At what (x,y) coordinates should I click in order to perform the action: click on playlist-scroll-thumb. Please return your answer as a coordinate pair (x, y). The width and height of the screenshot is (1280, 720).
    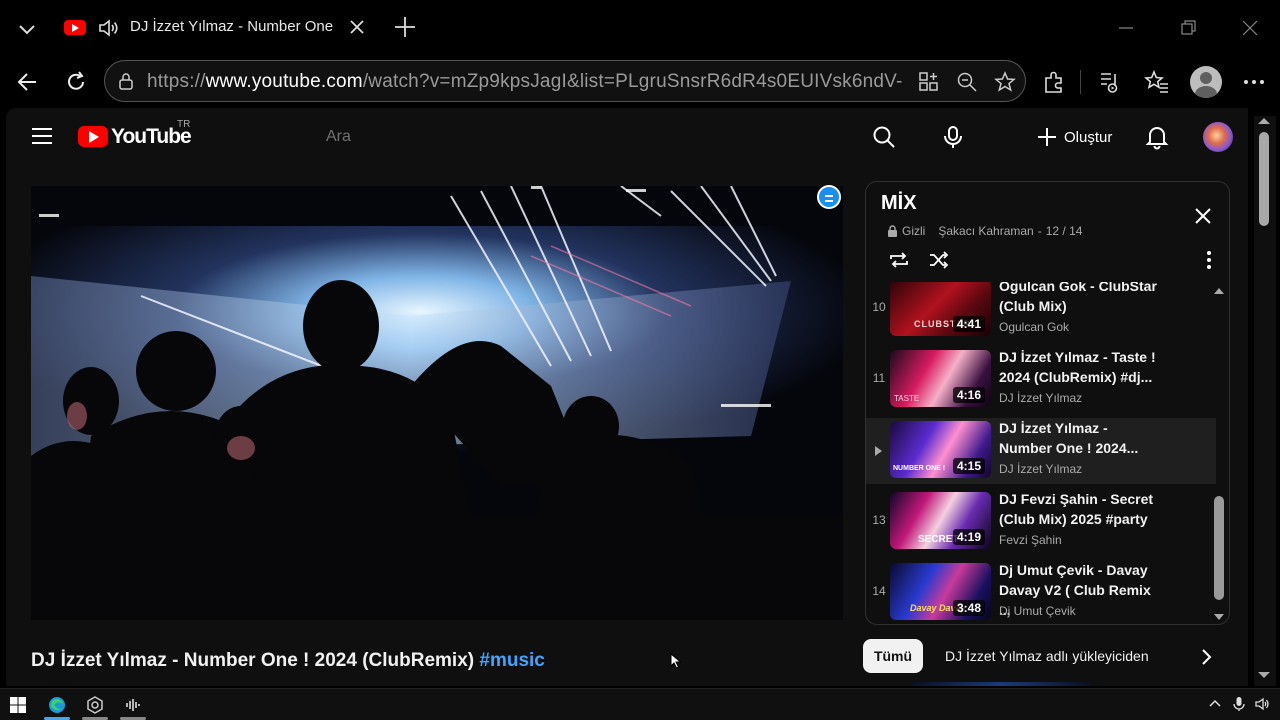
    Looking at the image, I should click on (1219, 548).